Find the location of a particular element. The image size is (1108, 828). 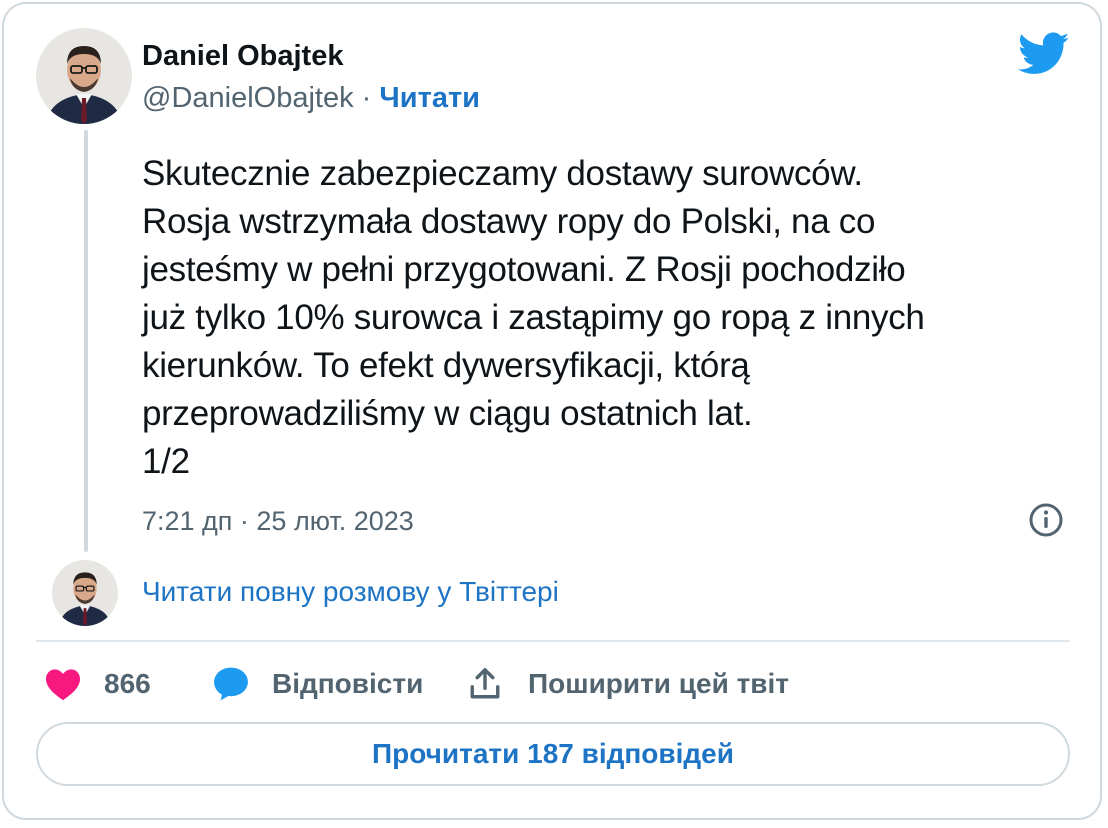

read-replies-label: Прочитати 187 відповідей is located at coordinates (553, 753).